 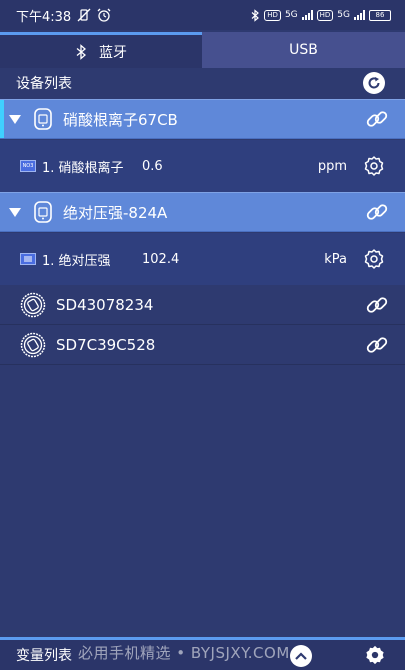 I want to click on device-list-title: 设备列表, so click(x=44, y=84).